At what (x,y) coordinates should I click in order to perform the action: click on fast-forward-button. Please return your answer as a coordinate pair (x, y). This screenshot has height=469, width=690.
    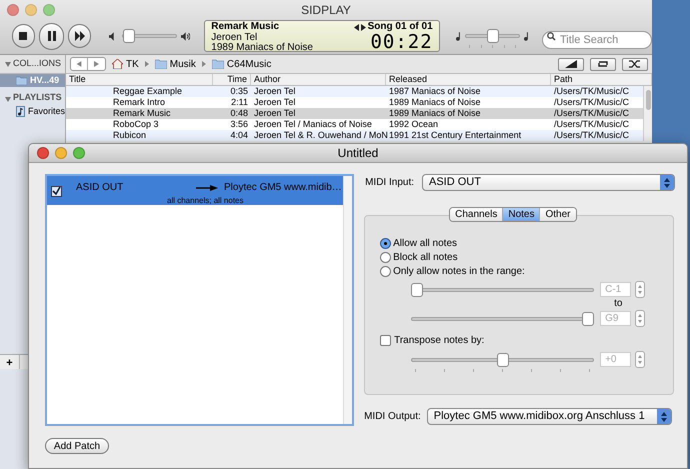
    Looking at the image, I should click on (80, 36).